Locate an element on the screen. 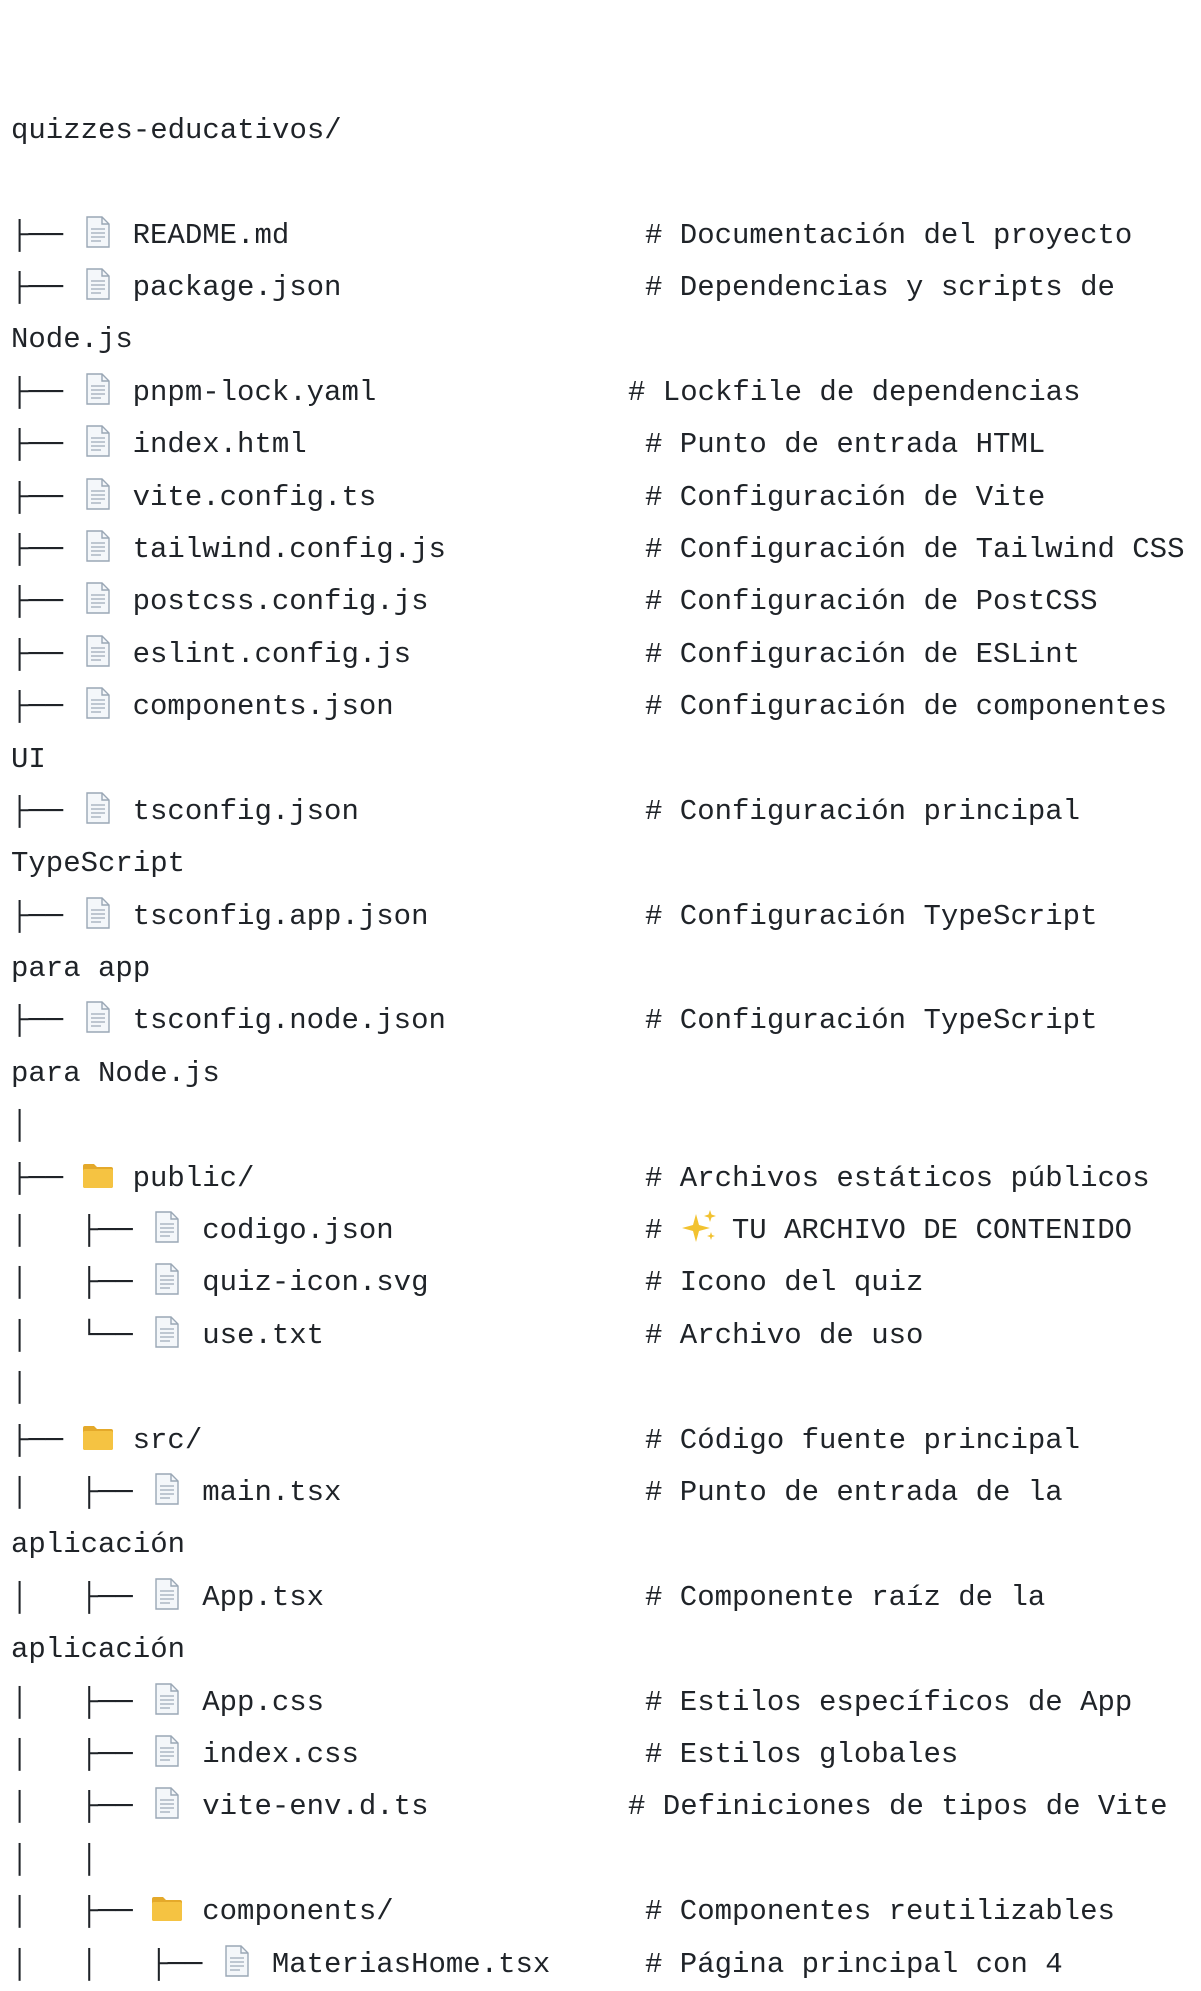  file-name: quiz-icon.svg is located at coordinates (315, 1283).